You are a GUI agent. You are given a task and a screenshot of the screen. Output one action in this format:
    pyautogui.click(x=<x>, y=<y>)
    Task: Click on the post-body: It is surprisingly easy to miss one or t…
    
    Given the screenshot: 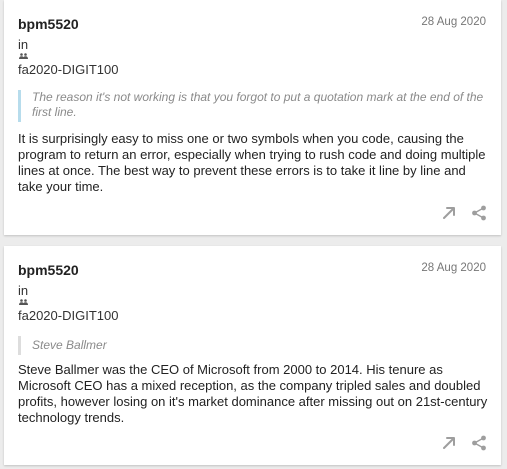 What is the action you would take?
    pyautogui.click(x=252, y=162)
    